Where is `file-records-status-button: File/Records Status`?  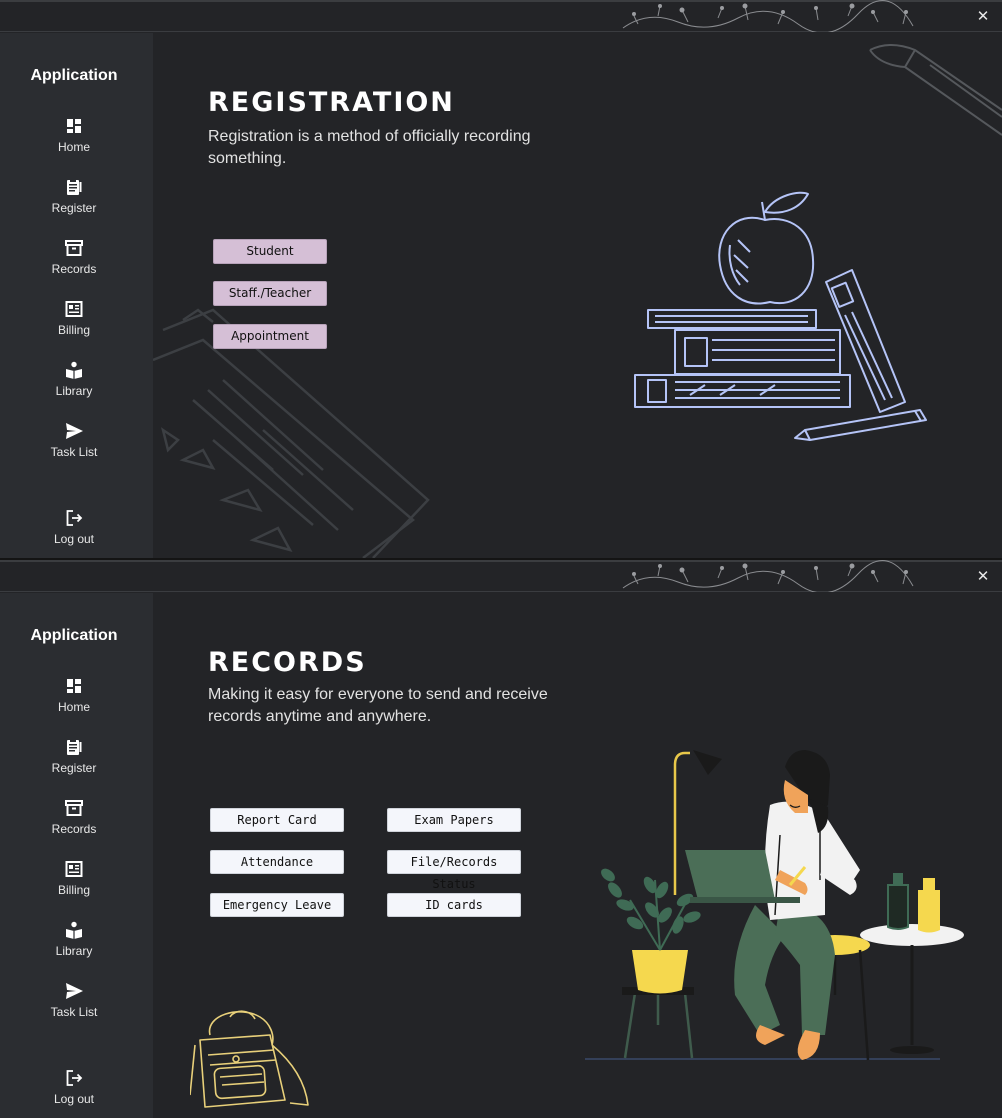
file-records-status-button: File/Records Status is located at coordinates (454, 870).